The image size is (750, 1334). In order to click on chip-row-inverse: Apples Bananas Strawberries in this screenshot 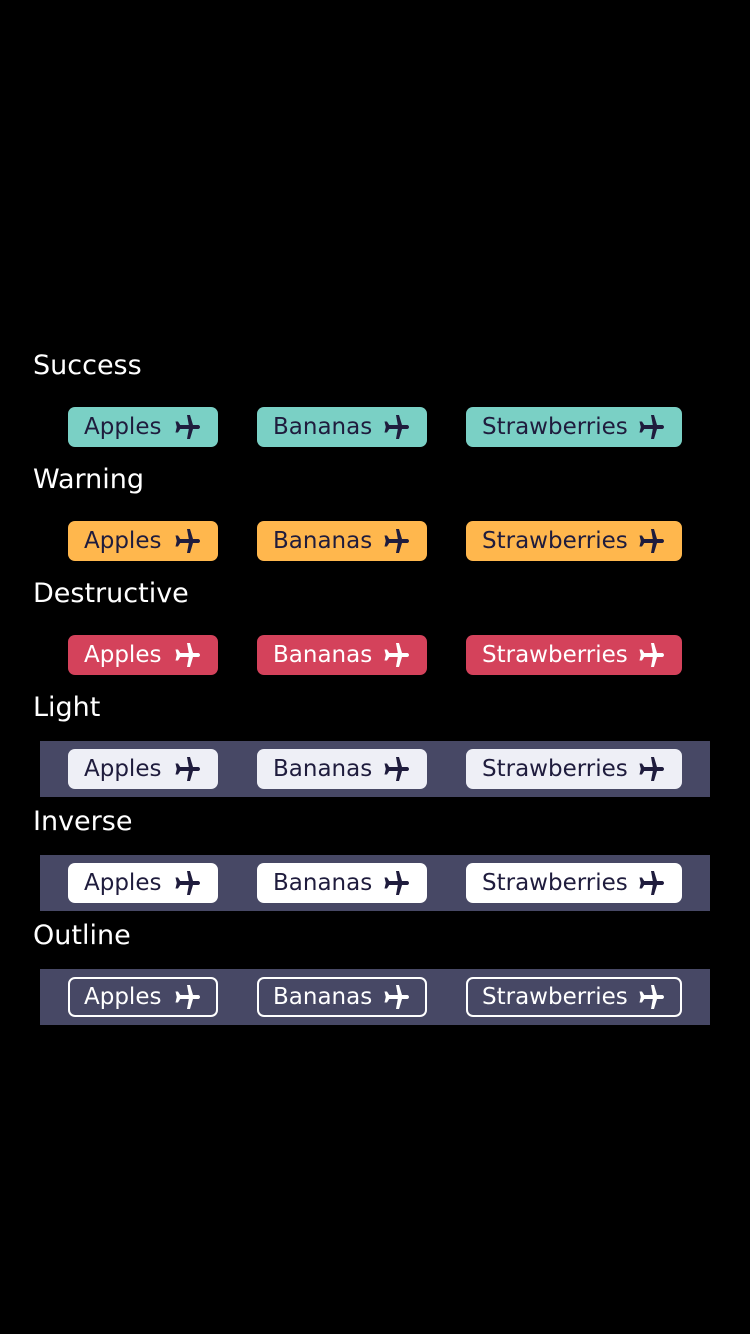, I will do `click(375, 883)`.